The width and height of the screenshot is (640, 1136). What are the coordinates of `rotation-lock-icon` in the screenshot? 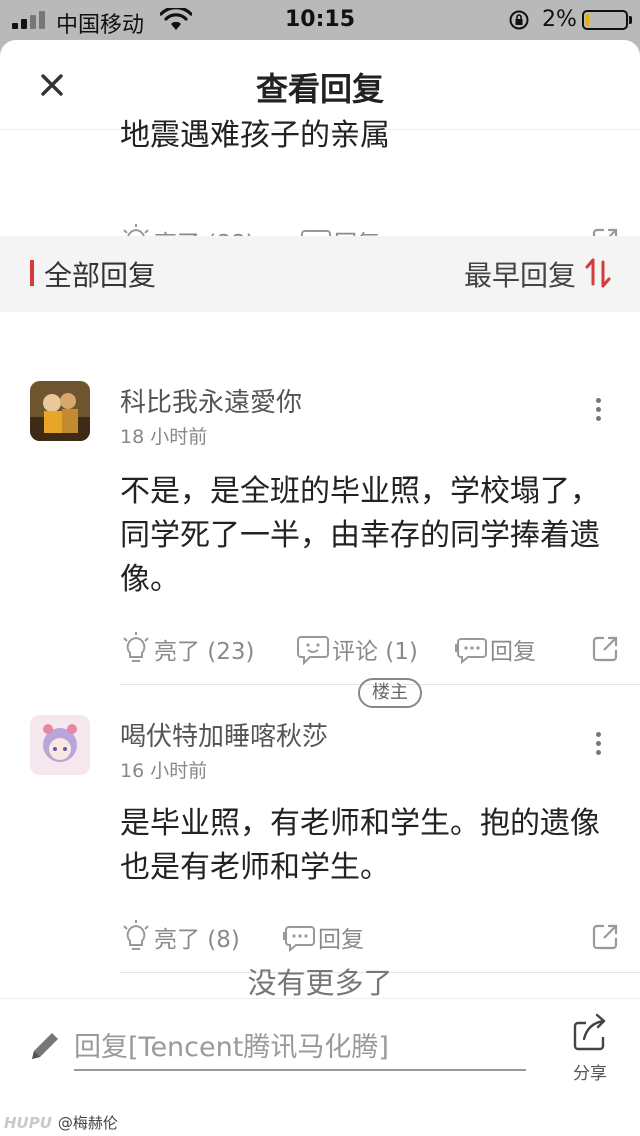 It's located at (519, 20).